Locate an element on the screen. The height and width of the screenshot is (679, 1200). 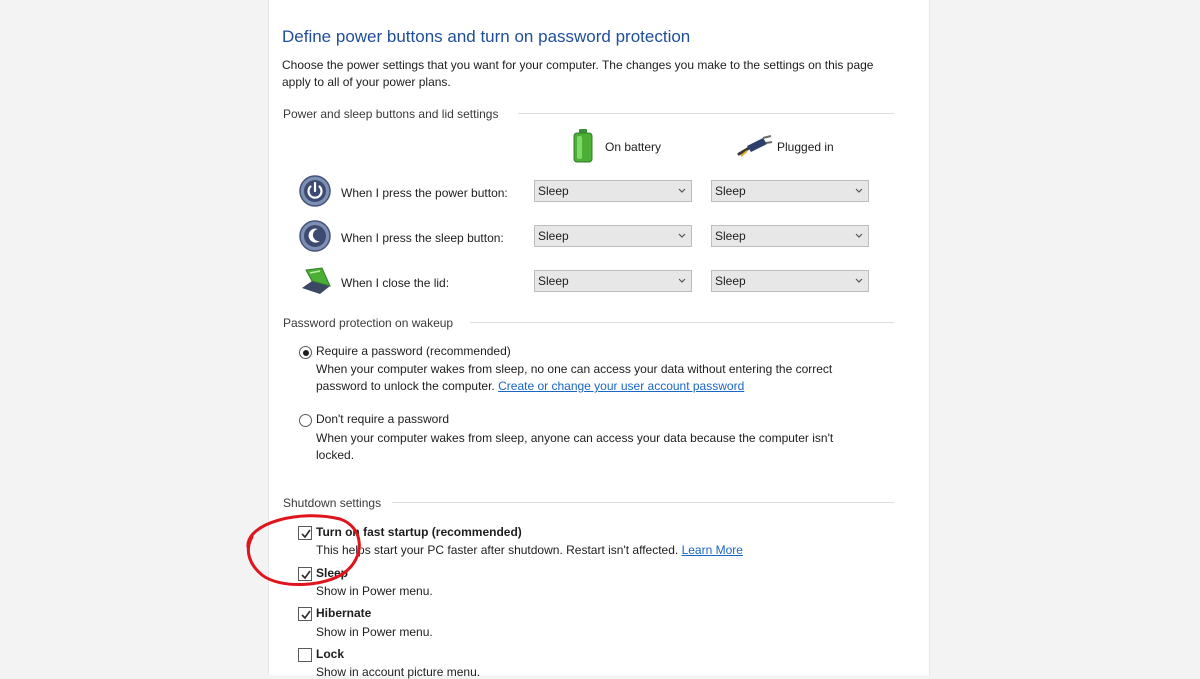
sleep-description: Show in Power menu. is located at coordinates (374, 591).